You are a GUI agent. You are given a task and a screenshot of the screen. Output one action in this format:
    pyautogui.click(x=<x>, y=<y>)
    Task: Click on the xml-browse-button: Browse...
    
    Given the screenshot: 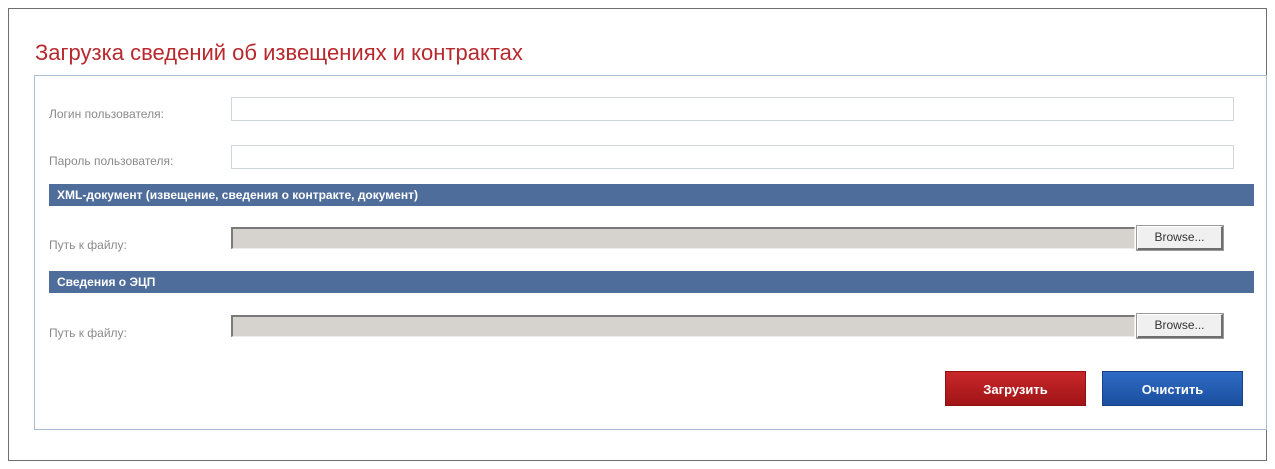 What is the action you would take?
    pyautogui.click(x=1180, y=238)
    